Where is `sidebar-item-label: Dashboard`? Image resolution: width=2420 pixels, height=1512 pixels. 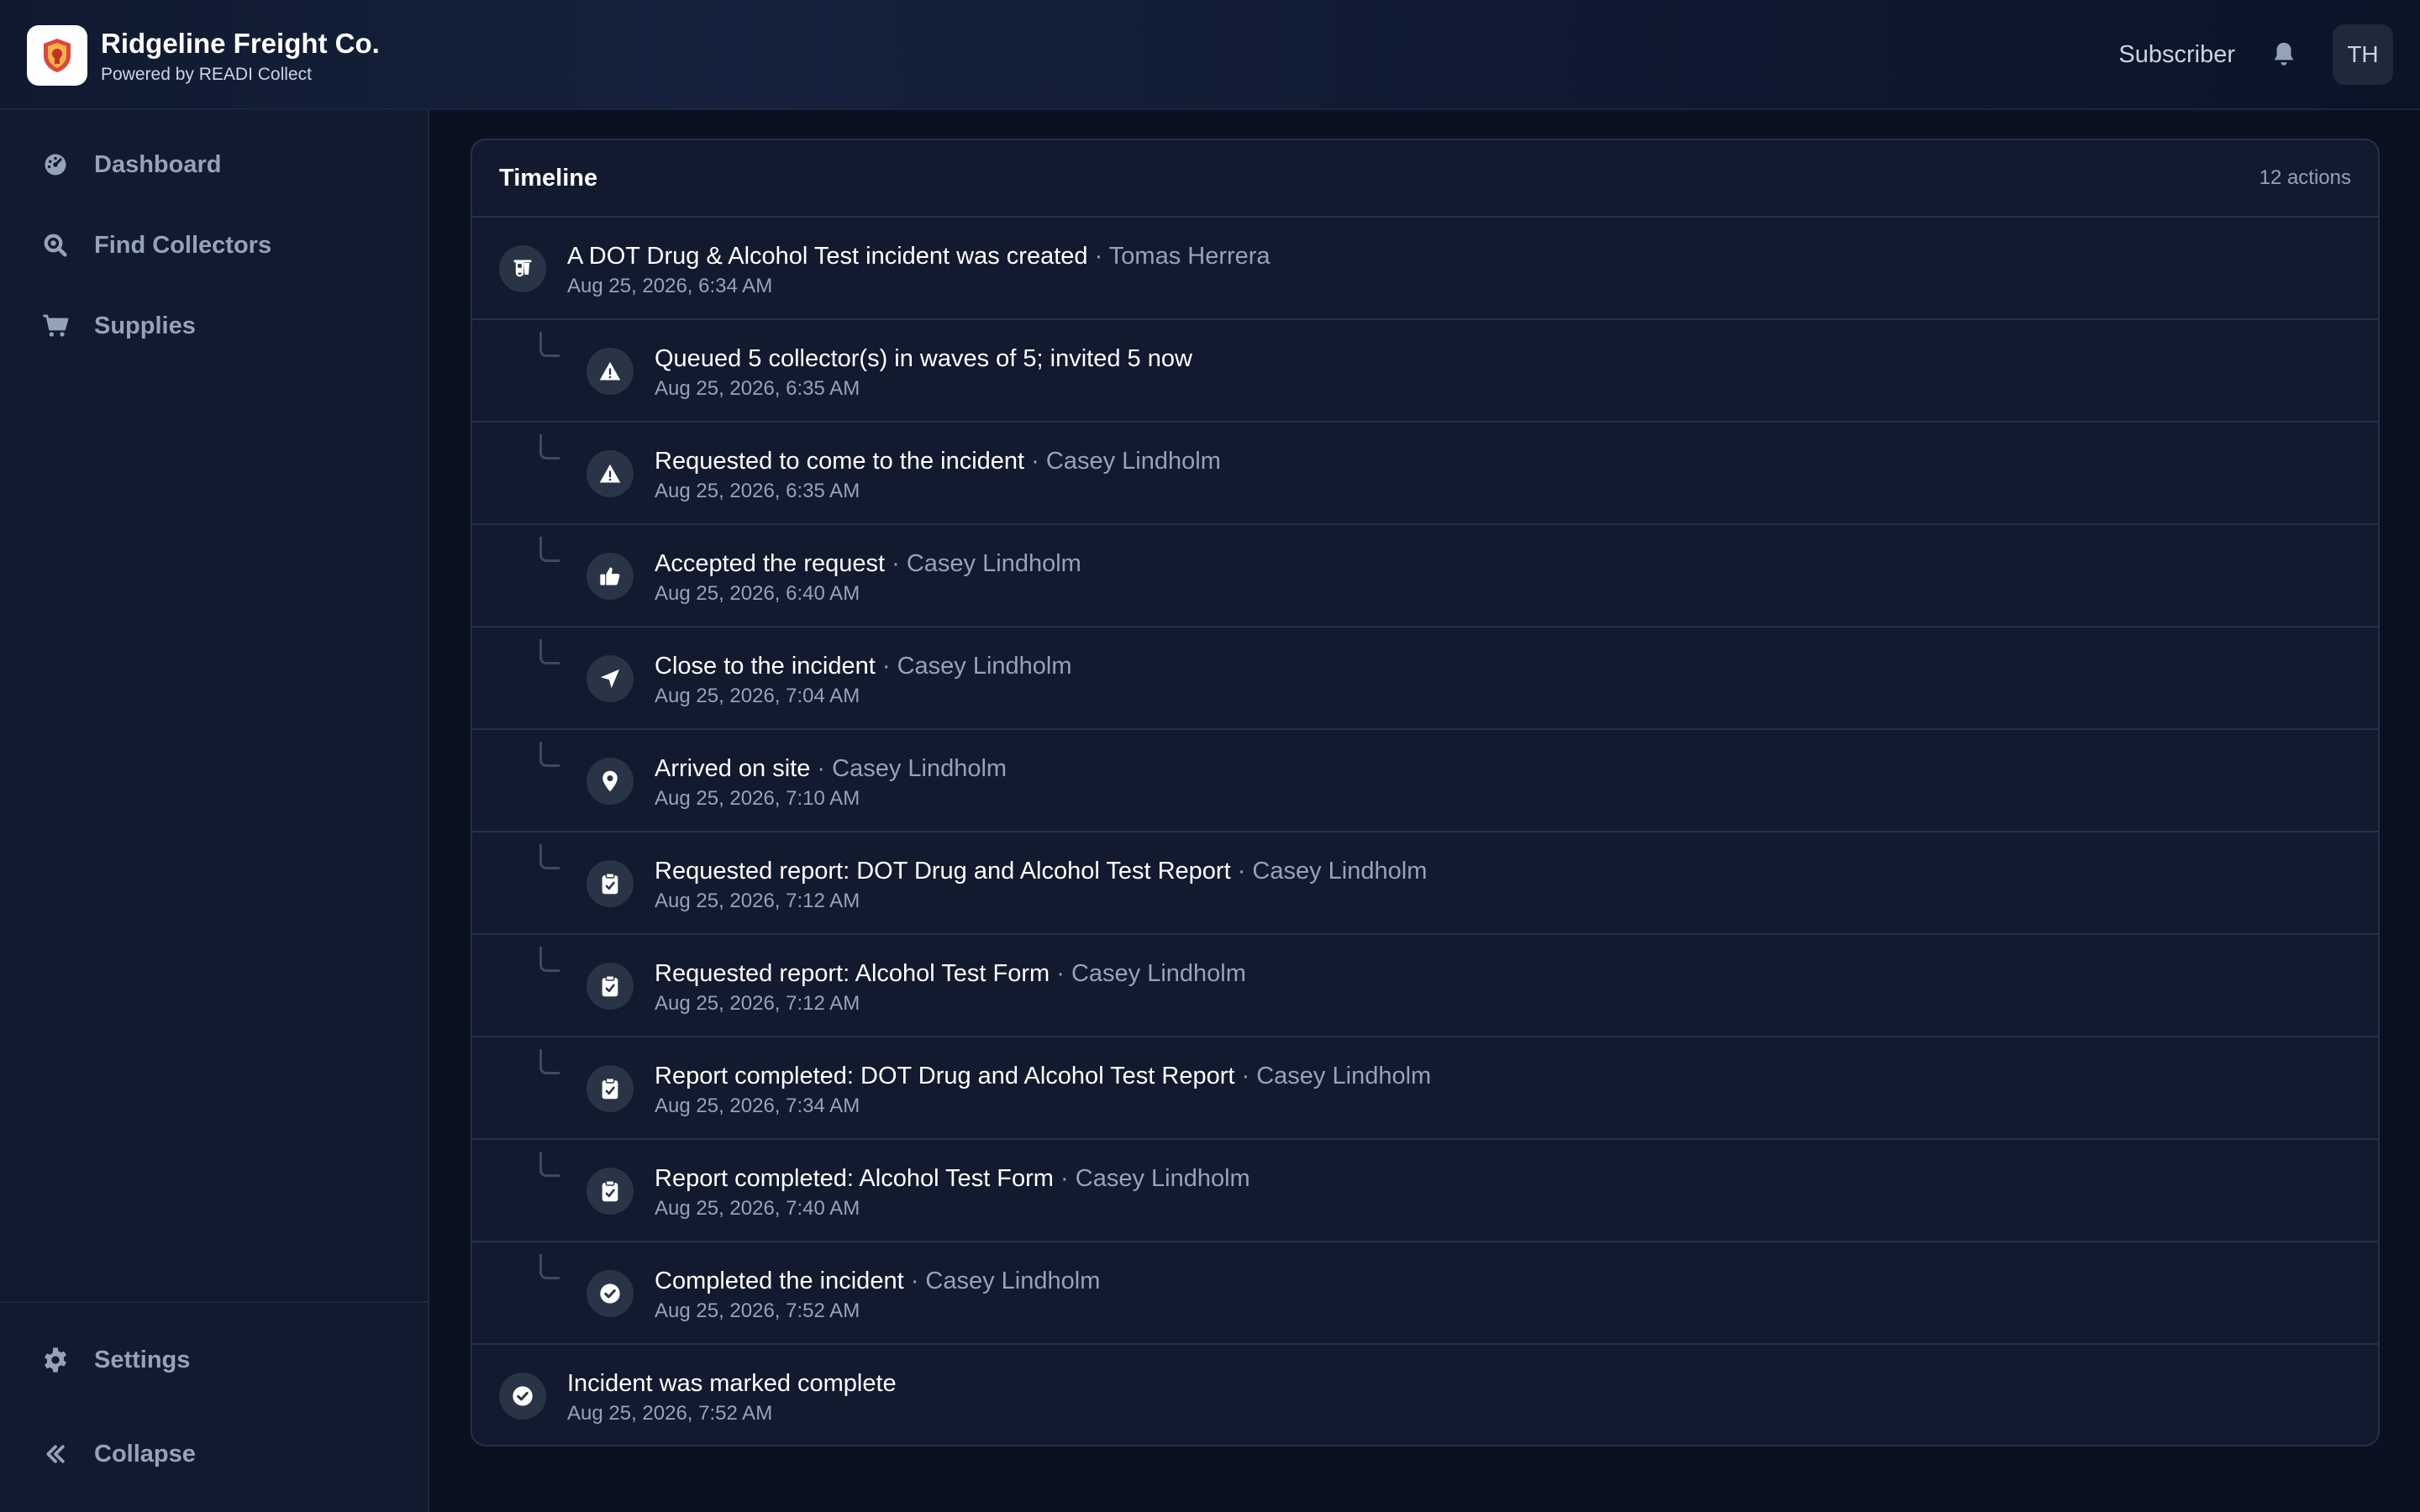 sidebar-item-label: Dashboard is located at coordinates (158, 164).